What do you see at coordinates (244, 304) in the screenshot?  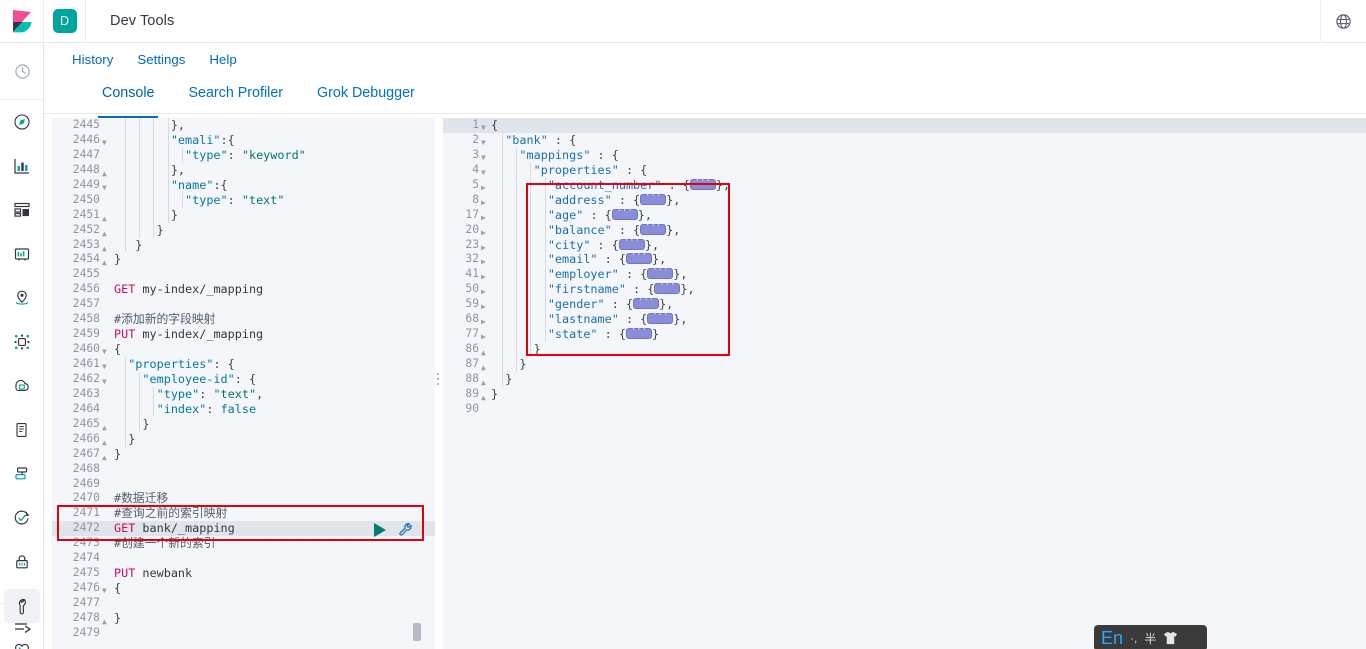 I see `editor-line: 2457` at bounding box center [244, 304].